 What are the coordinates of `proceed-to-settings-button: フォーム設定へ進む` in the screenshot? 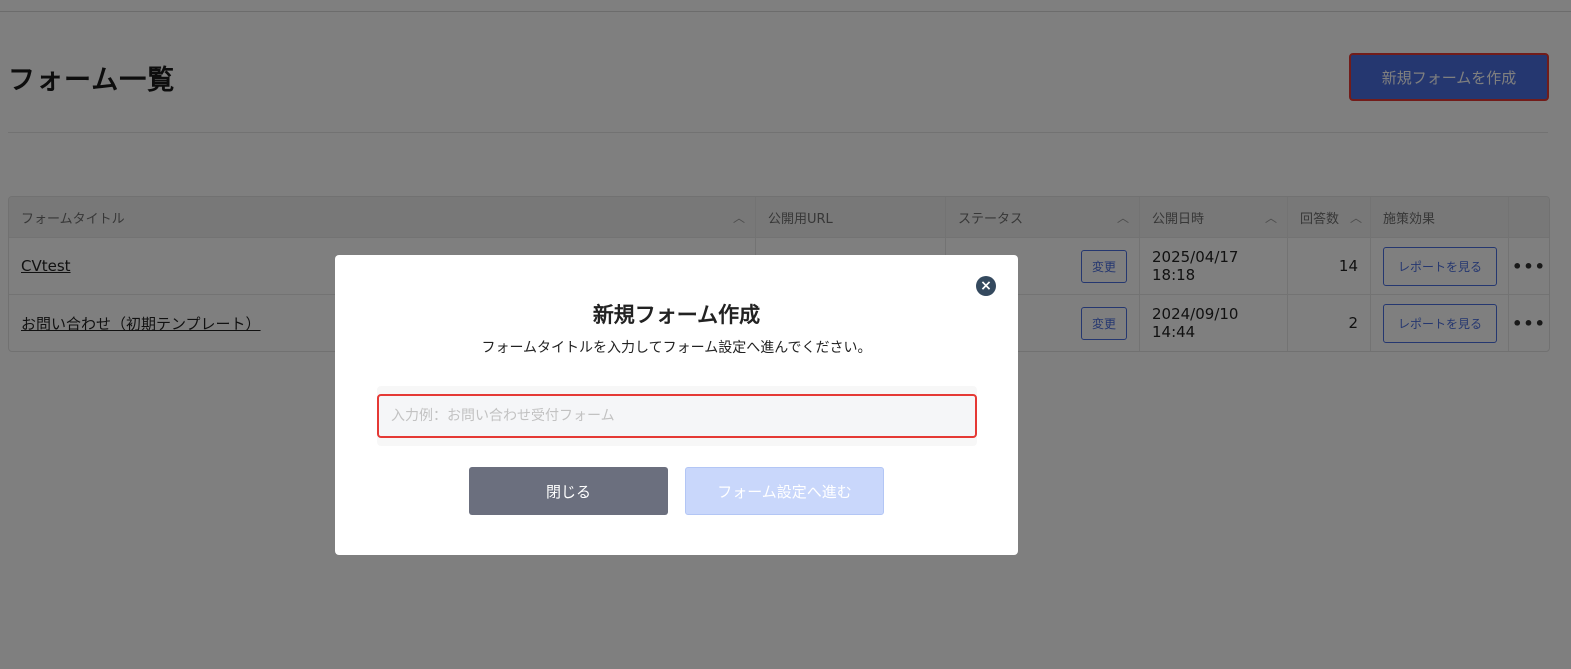 It's located at (784, 491).